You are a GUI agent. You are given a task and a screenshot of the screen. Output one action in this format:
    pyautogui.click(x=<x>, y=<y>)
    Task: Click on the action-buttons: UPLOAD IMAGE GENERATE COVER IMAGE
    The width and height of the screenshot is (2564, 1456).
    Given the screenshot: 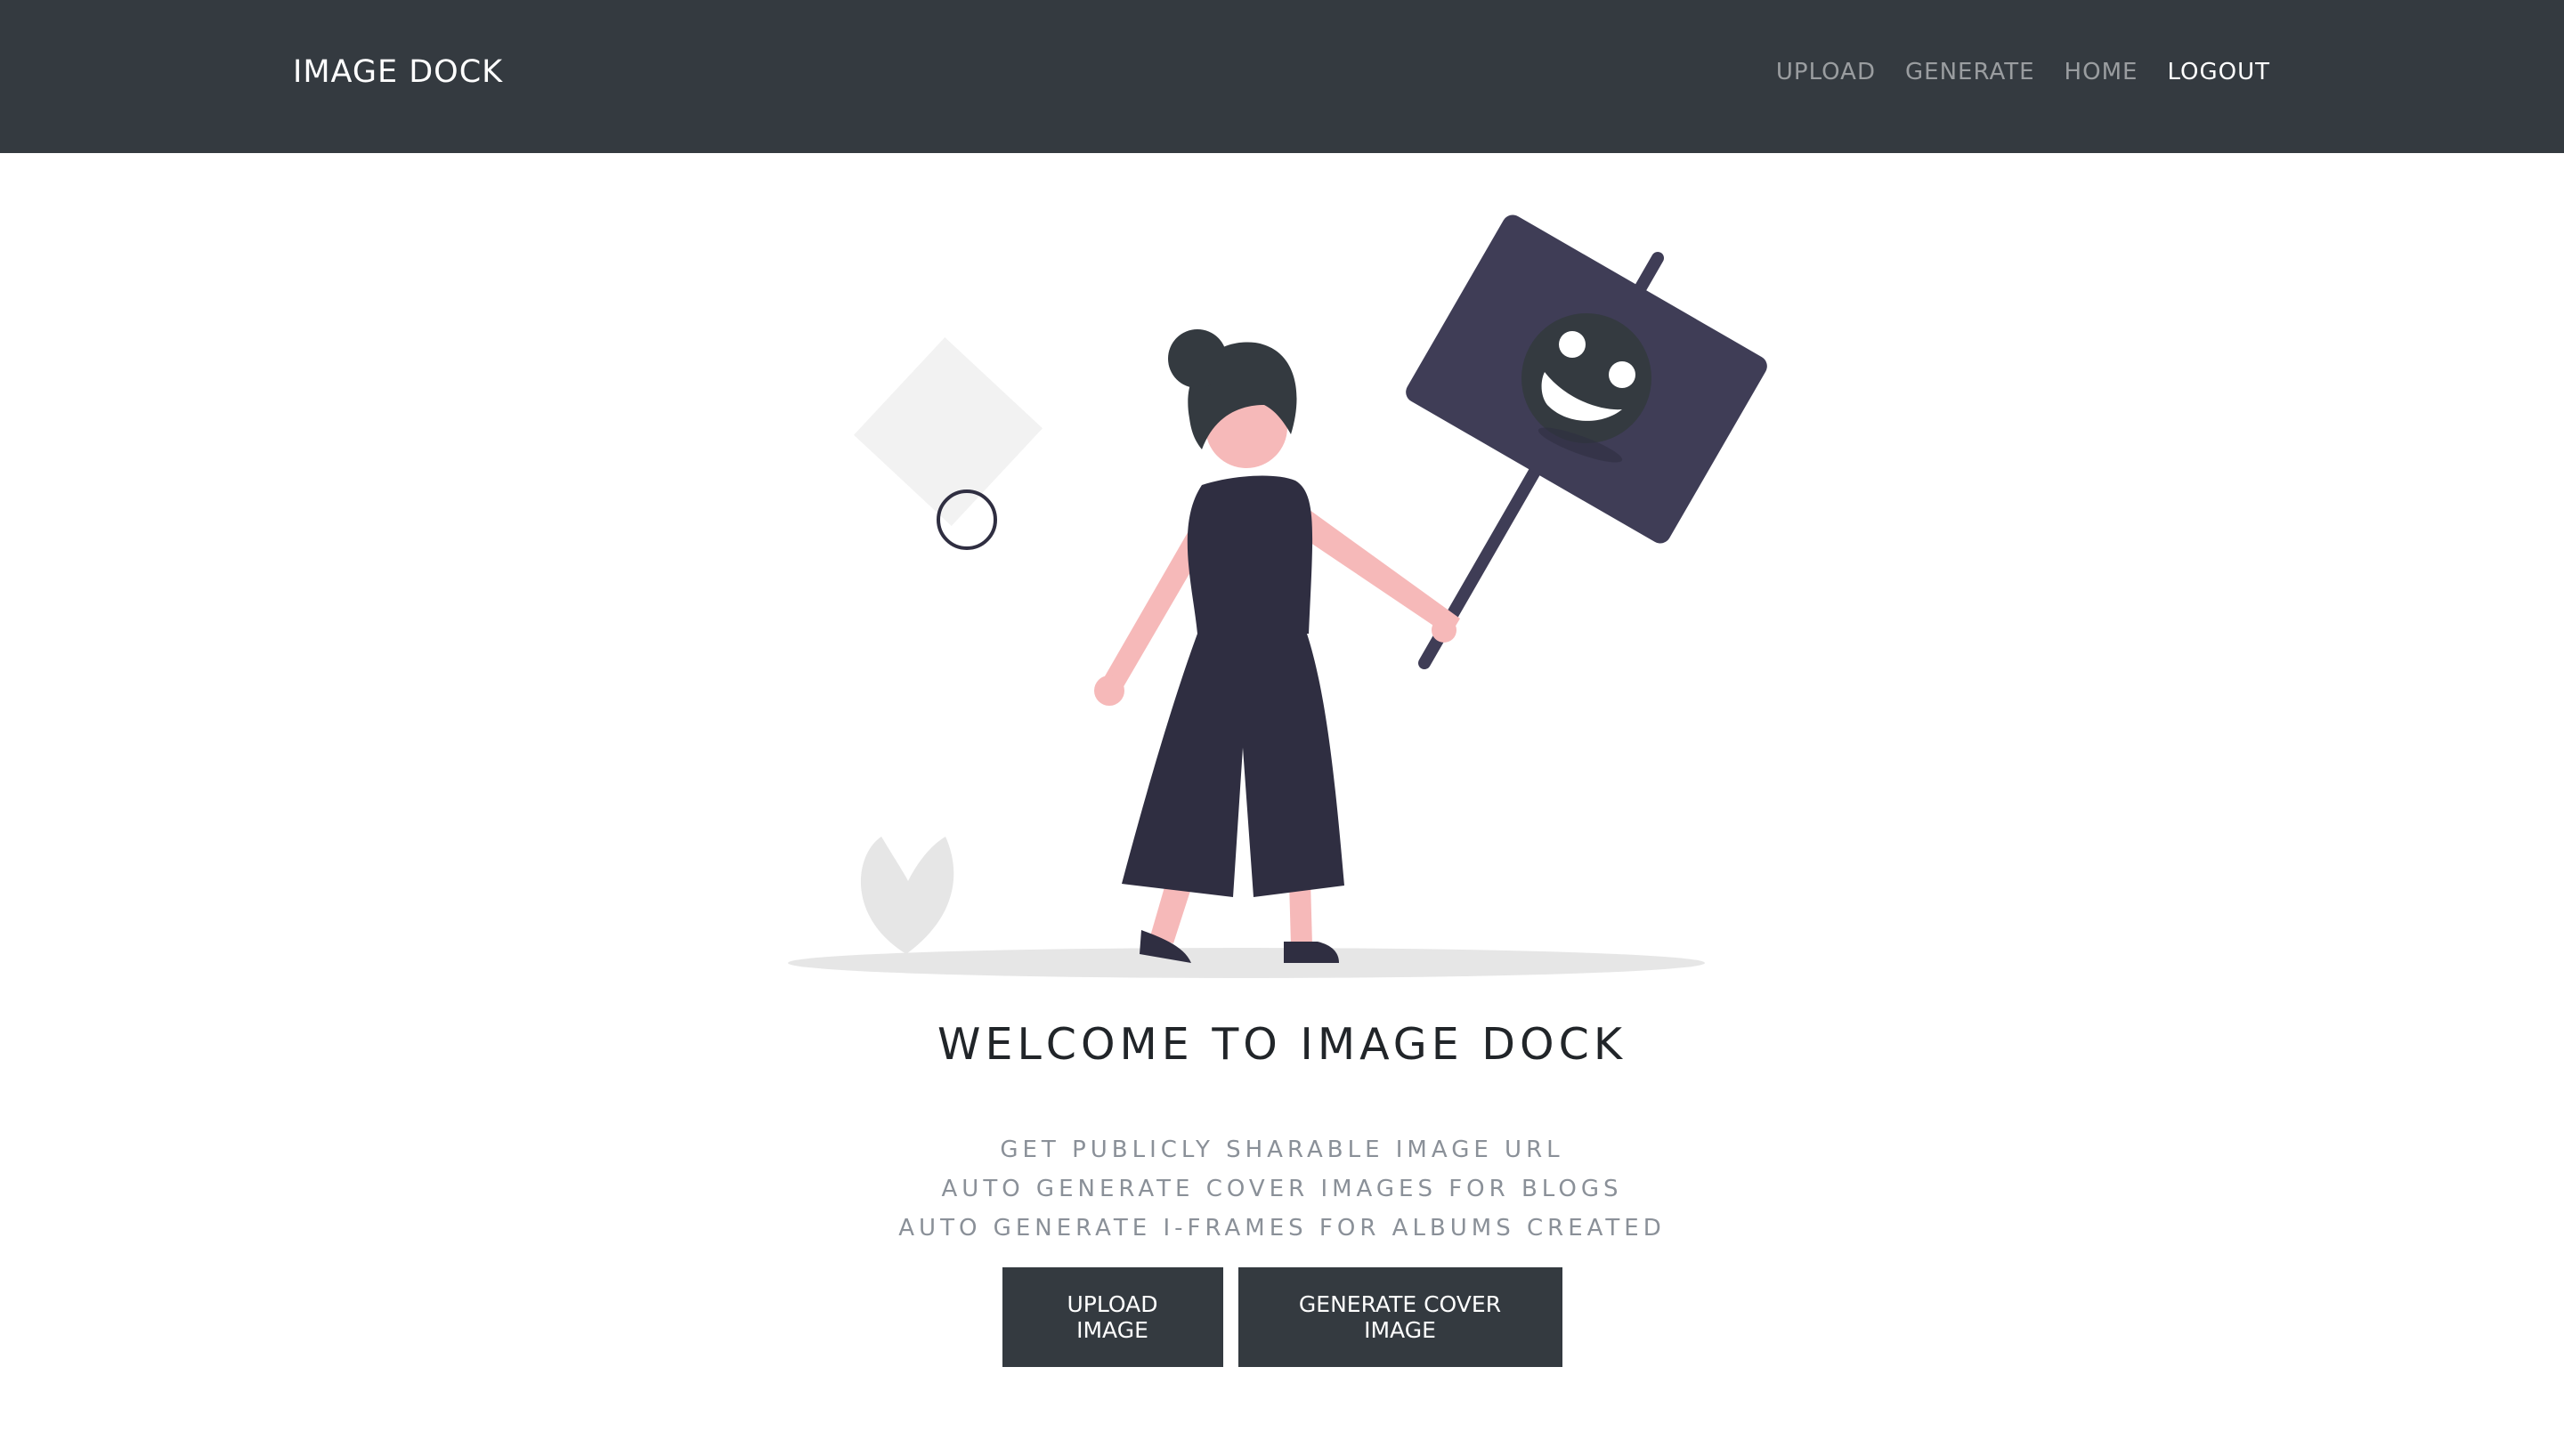 What is the action you would take?
    pyautogui.click(x=1282, y=1317)
    